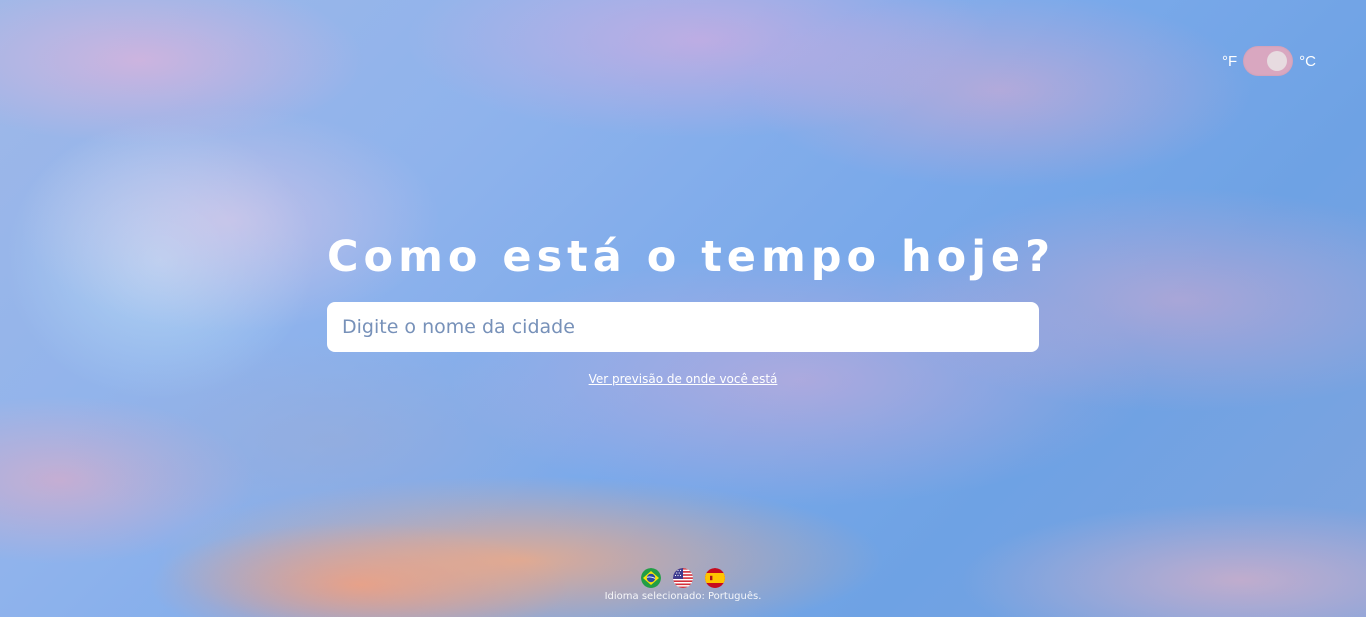 The image size is (1366, 617). Describe the element at coordinates (715, 578) in the screenshot. I see `spain-flag-icon` at that location.